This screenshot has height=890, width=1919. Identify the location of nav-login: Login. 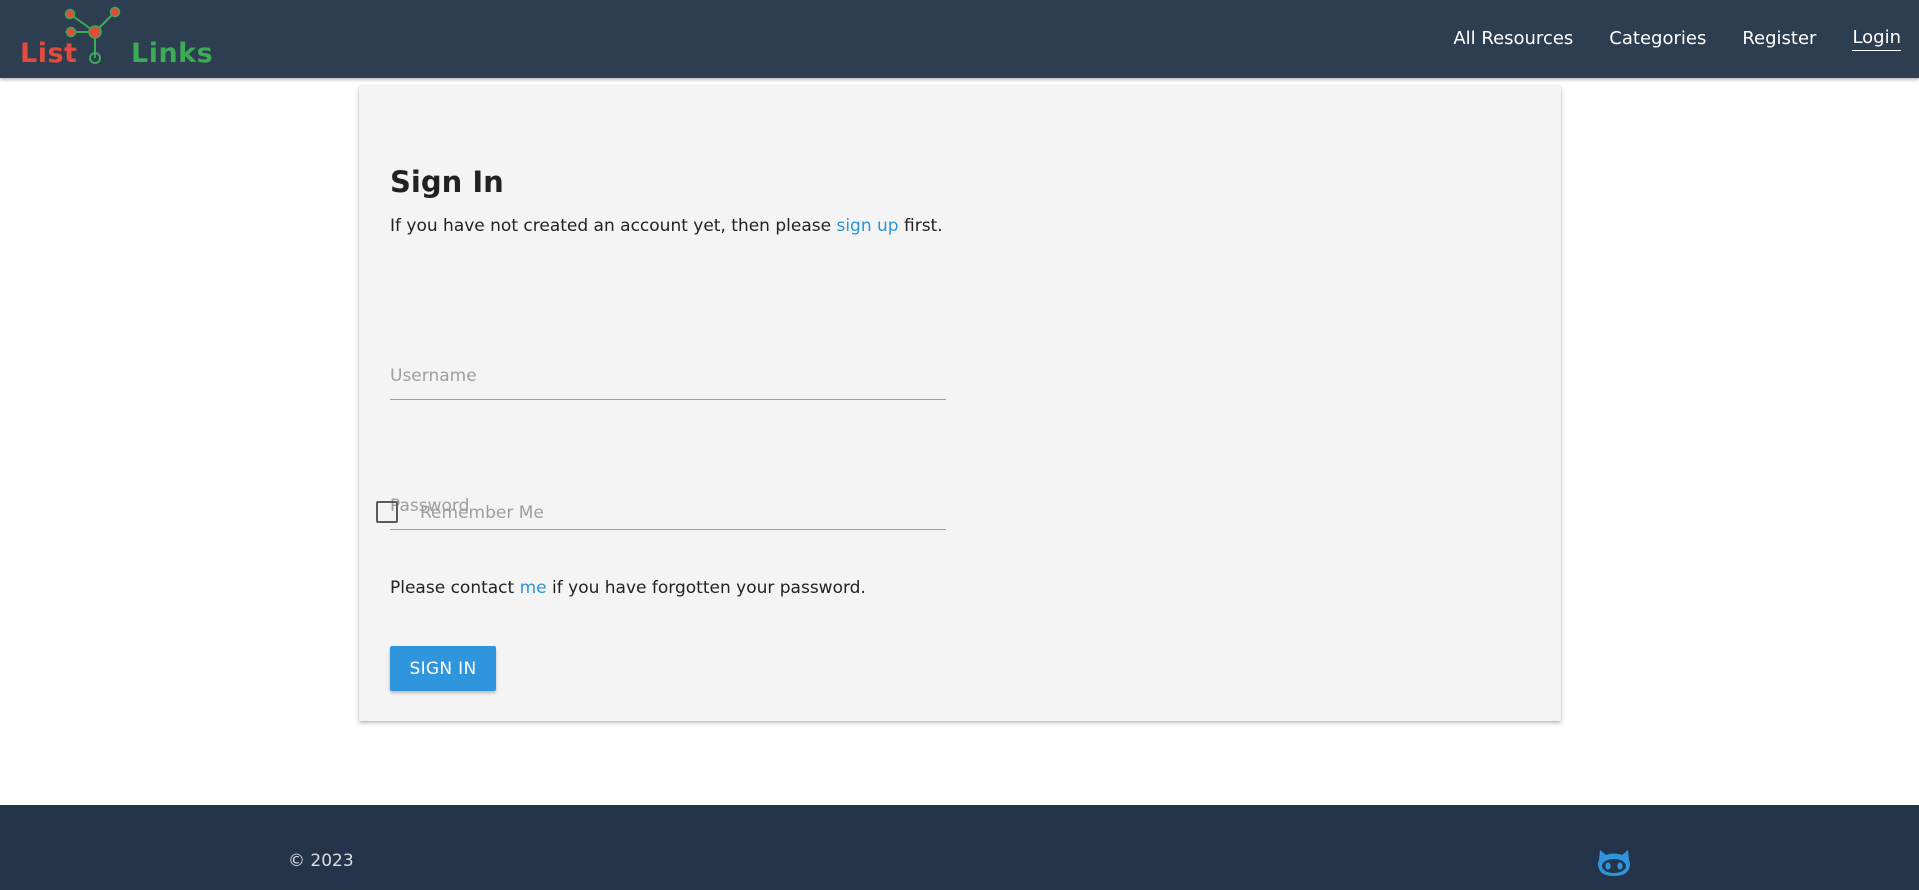
(1876, 39).